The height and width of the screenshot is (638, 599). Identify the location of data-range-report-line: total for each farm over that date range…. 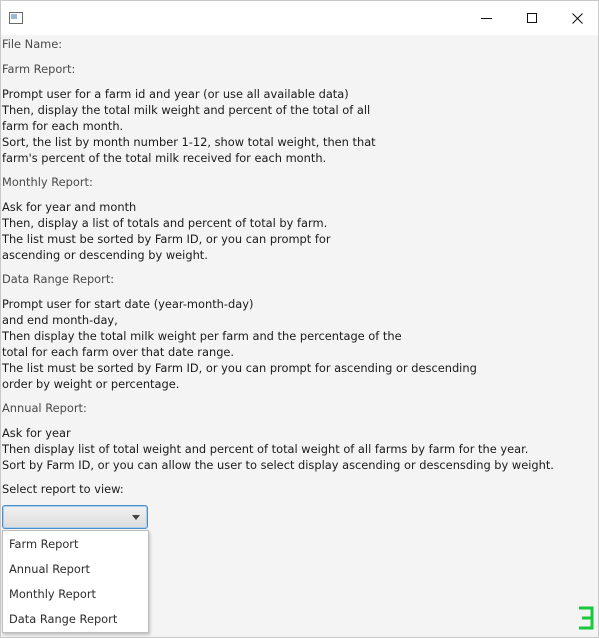
(118, 352).